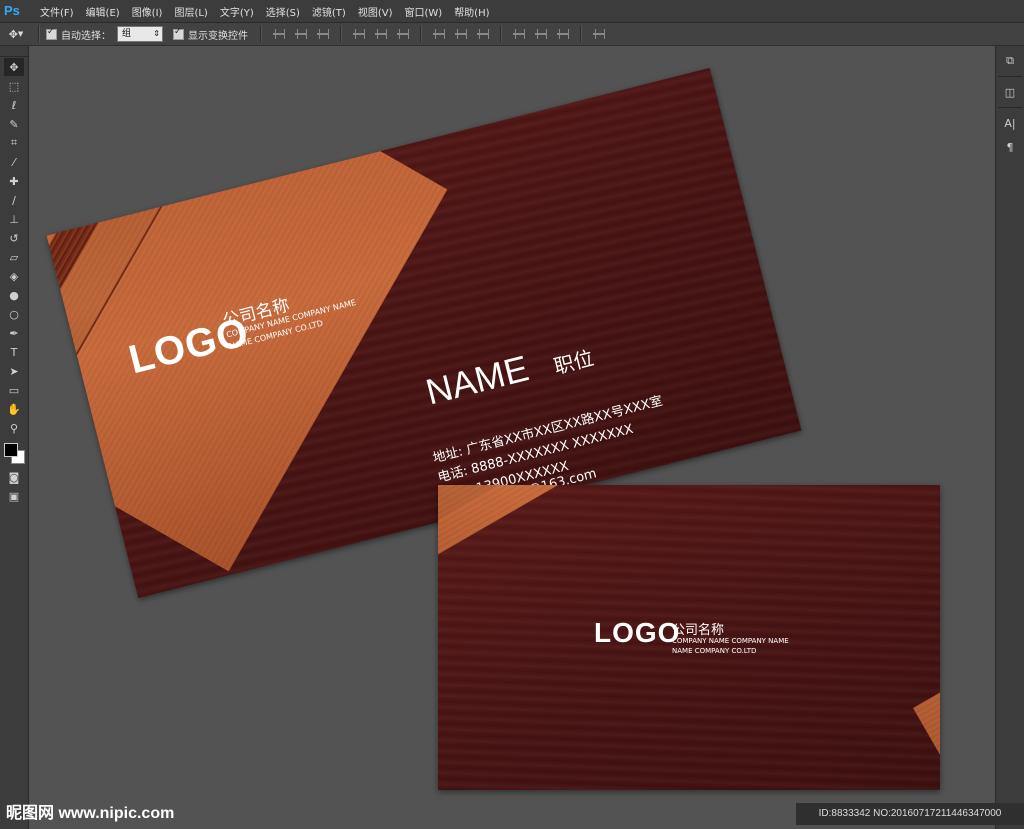 Image resolution: width=1024 pixels, height=829 pixels. I want to click on foreground-color, so click(11, 450).